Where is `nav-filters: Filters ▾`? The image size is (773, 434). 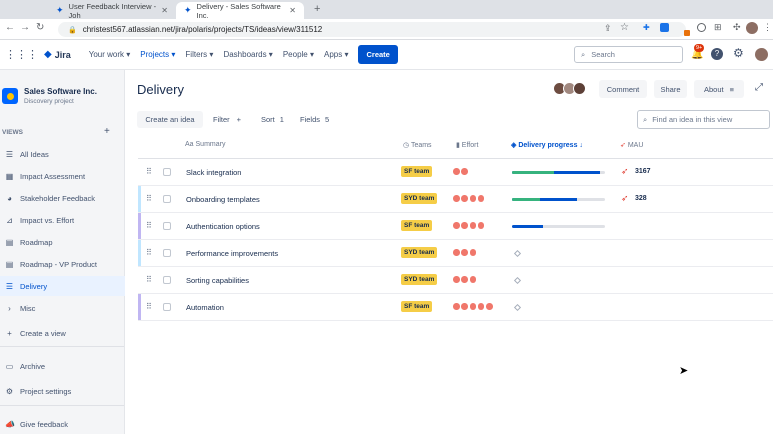 nav-filters: Filters ▾ is located at coordinates (199, 54).